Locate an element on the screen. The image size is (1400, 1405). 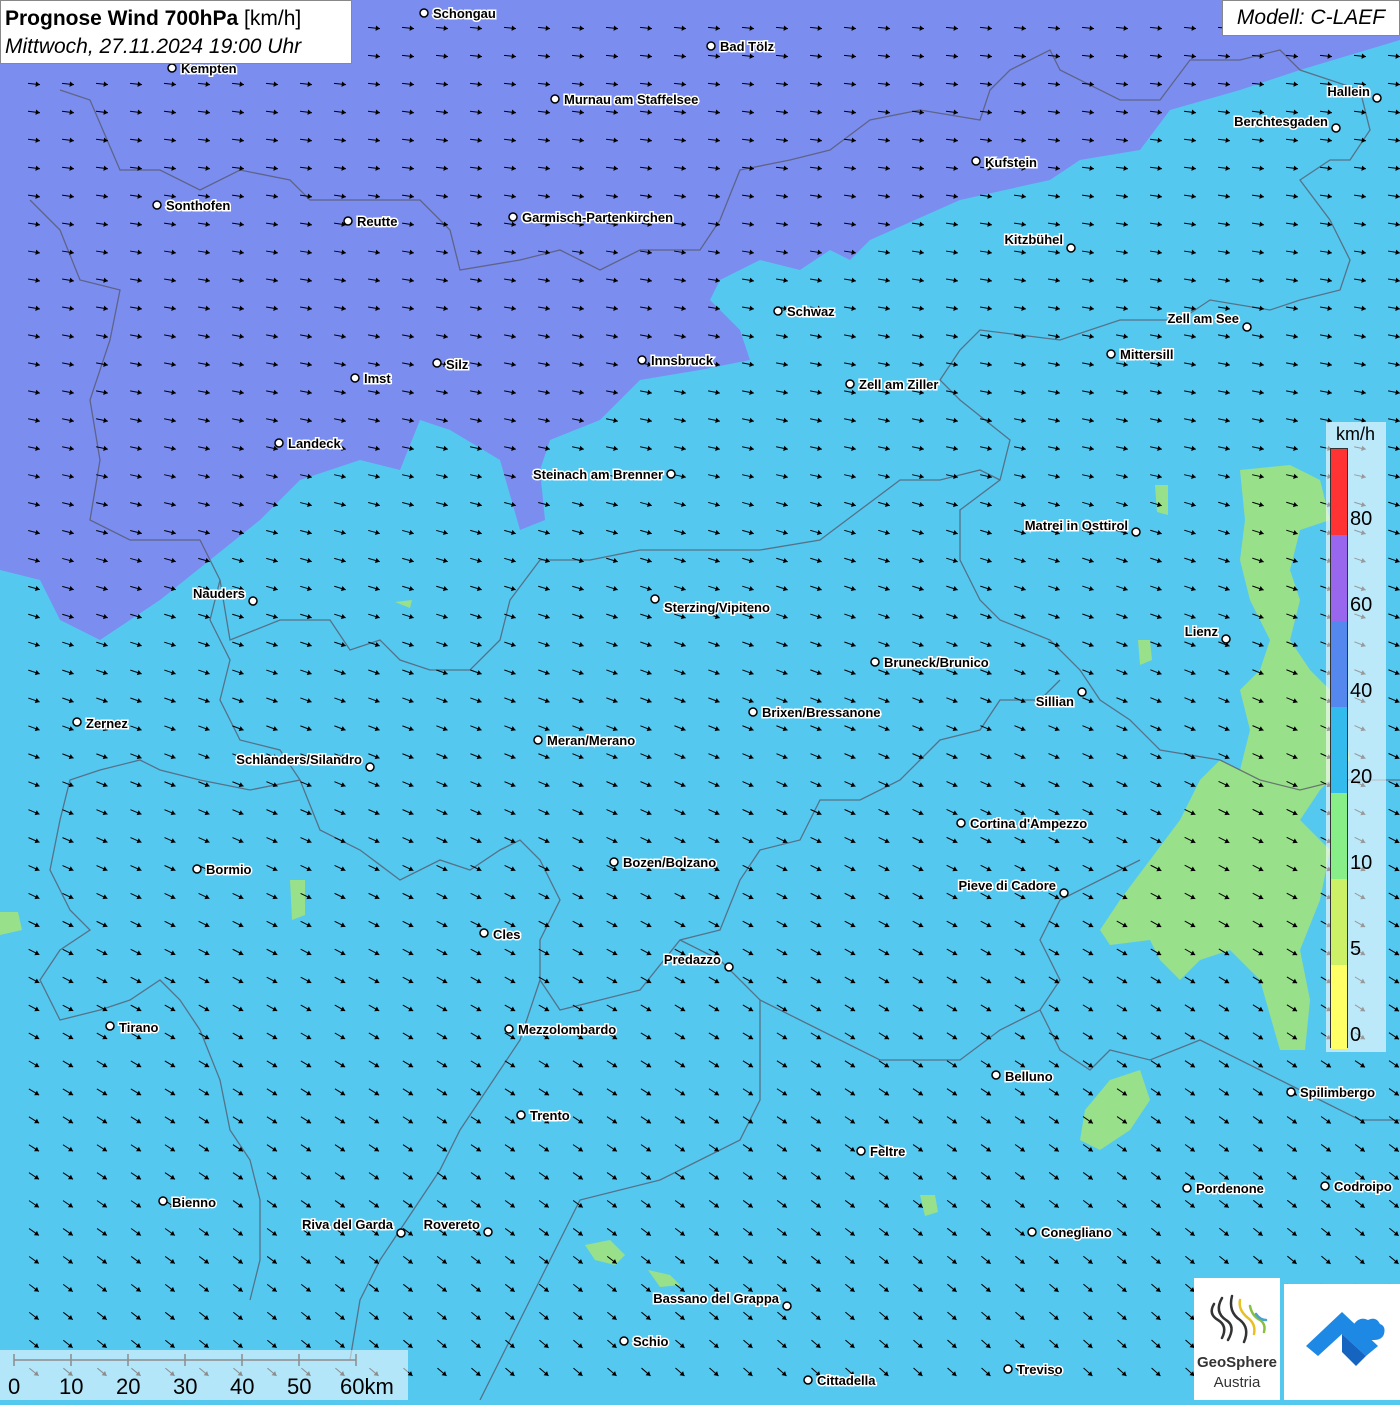
scale-label: 40 is located at coordinates (242, 1386).